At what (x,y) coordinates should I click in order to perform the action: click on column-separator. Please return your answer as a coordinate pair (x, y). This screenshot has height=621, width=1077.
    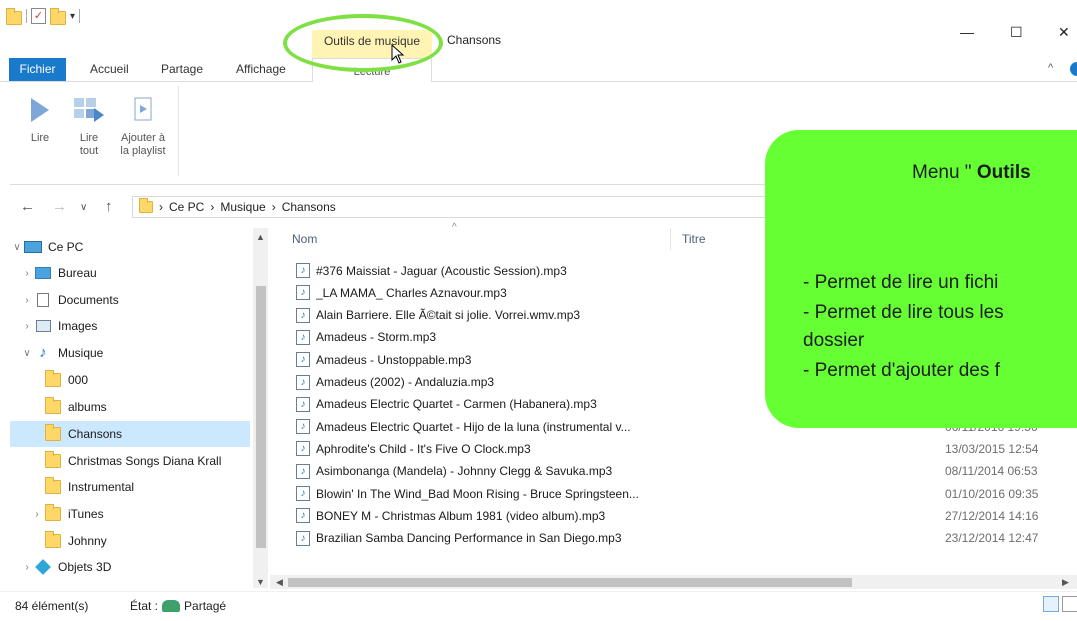
    Looking at the image, I should click on (670, 239).